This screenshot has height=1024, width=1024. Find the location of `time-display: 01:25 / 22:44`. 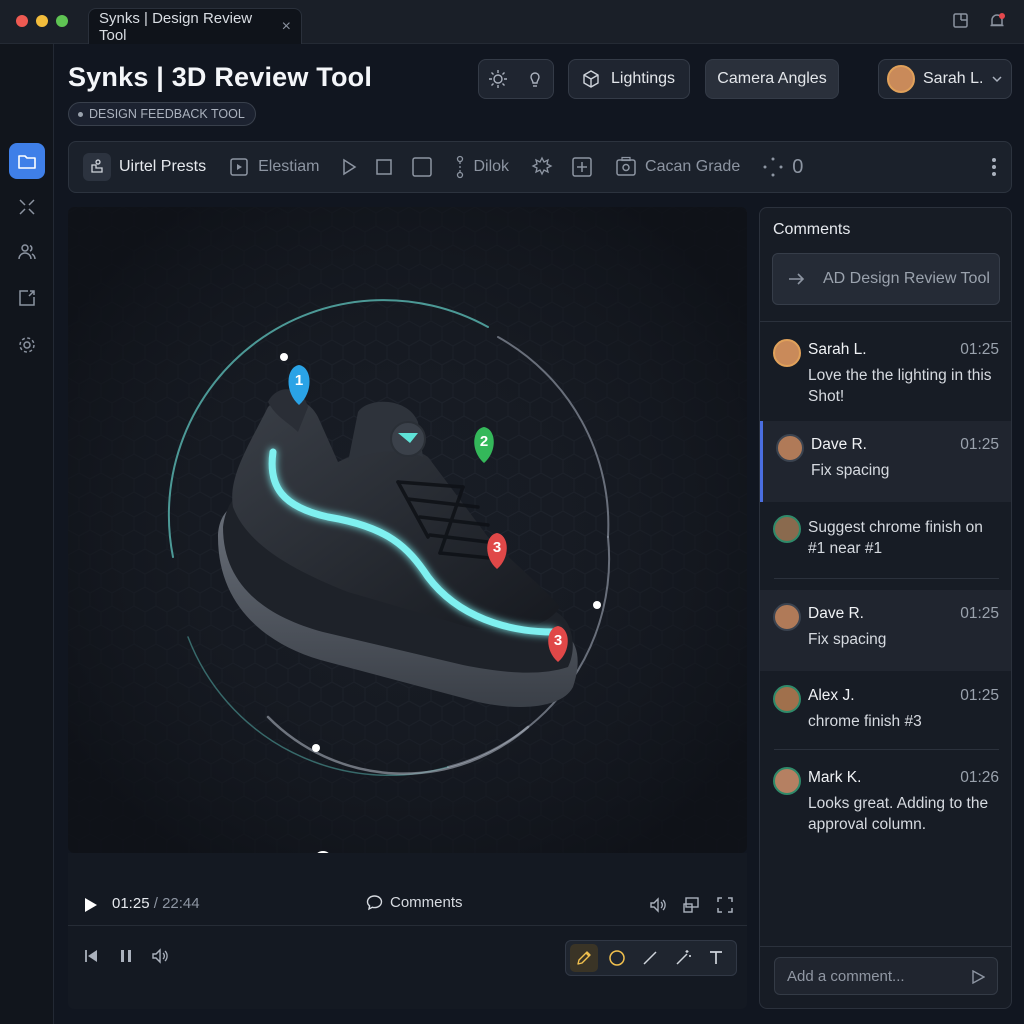

time-display: 01:25 / 22:44 is located at coordinates (156, 903).